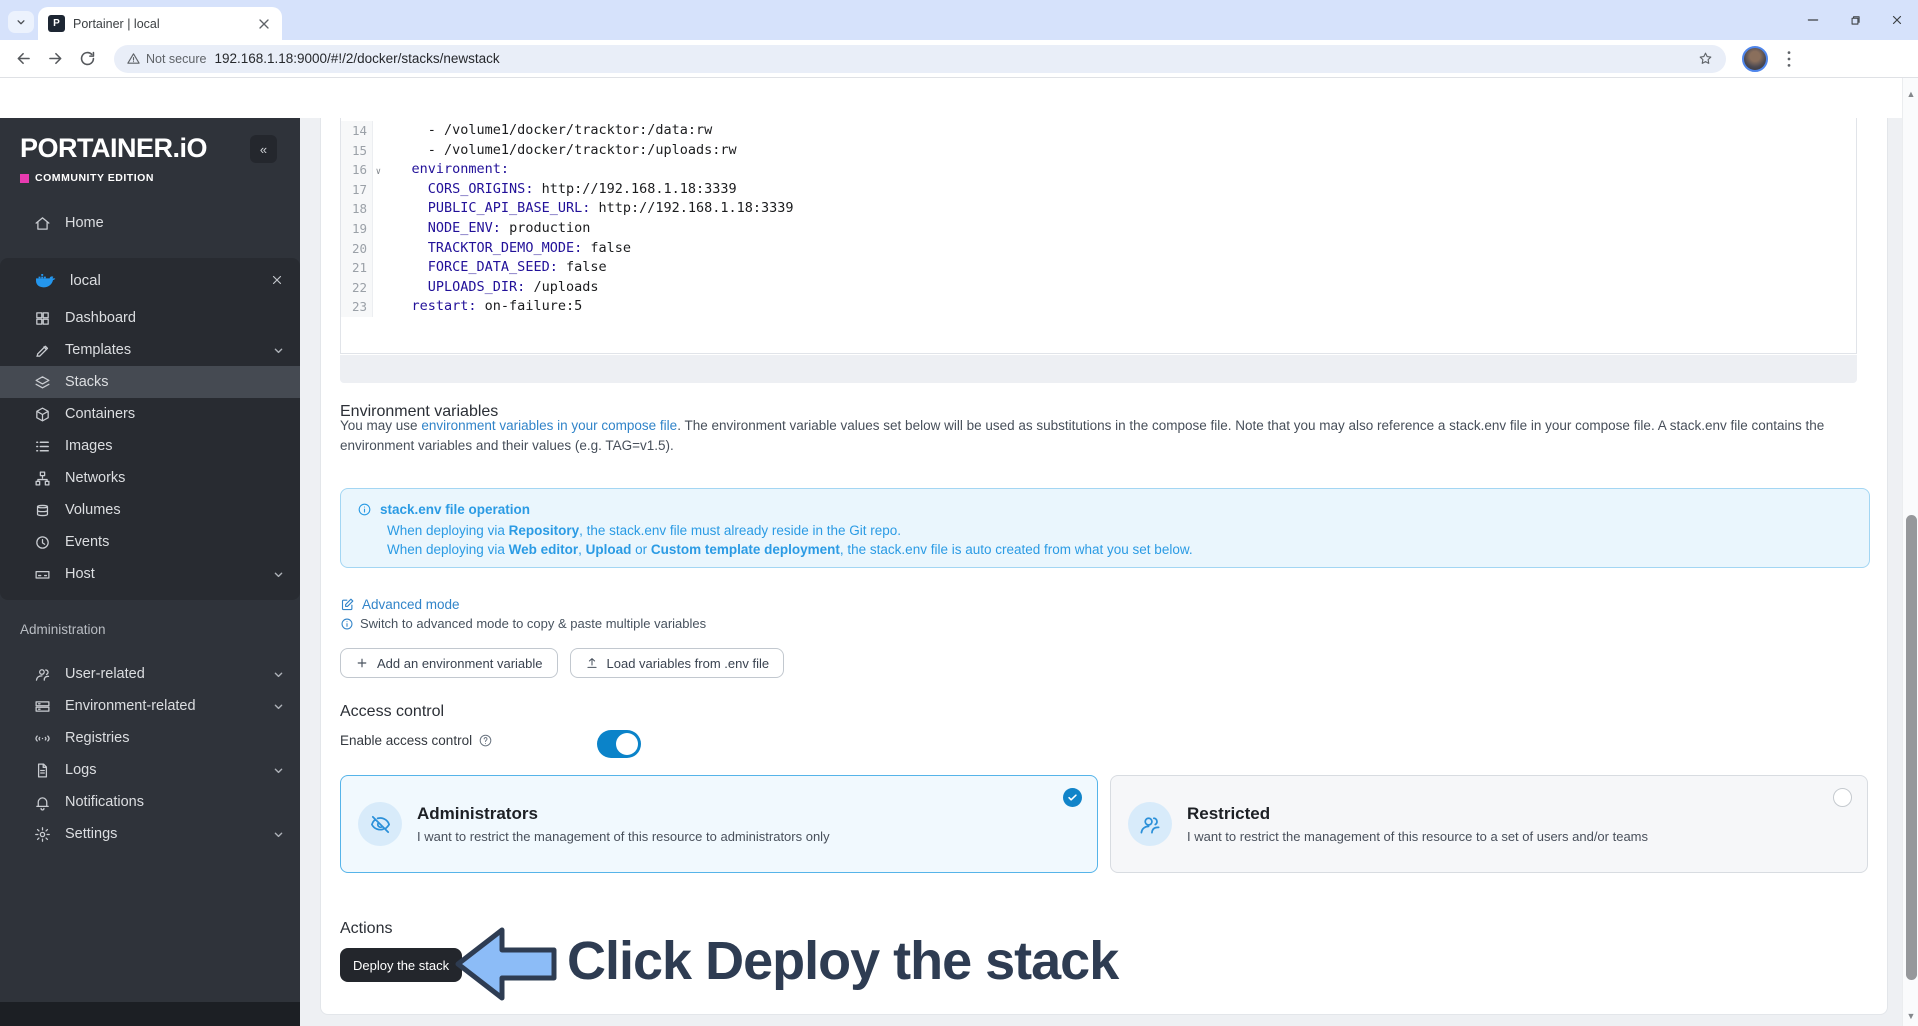 The image size is (1918, 1026). What do you see at coordinates (42, 542) in the screenshot?
I see `clock-icon` at bounding box center [42, 542].